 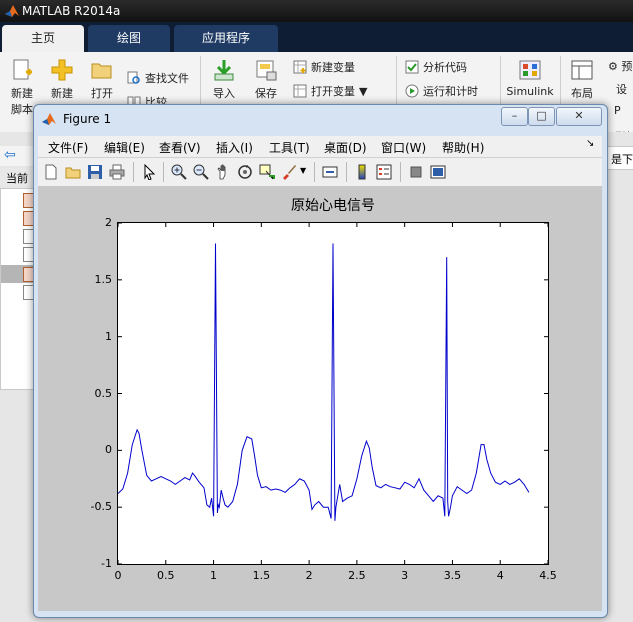 I want to click on analyze-code-icon, so click(x=412, y=67).